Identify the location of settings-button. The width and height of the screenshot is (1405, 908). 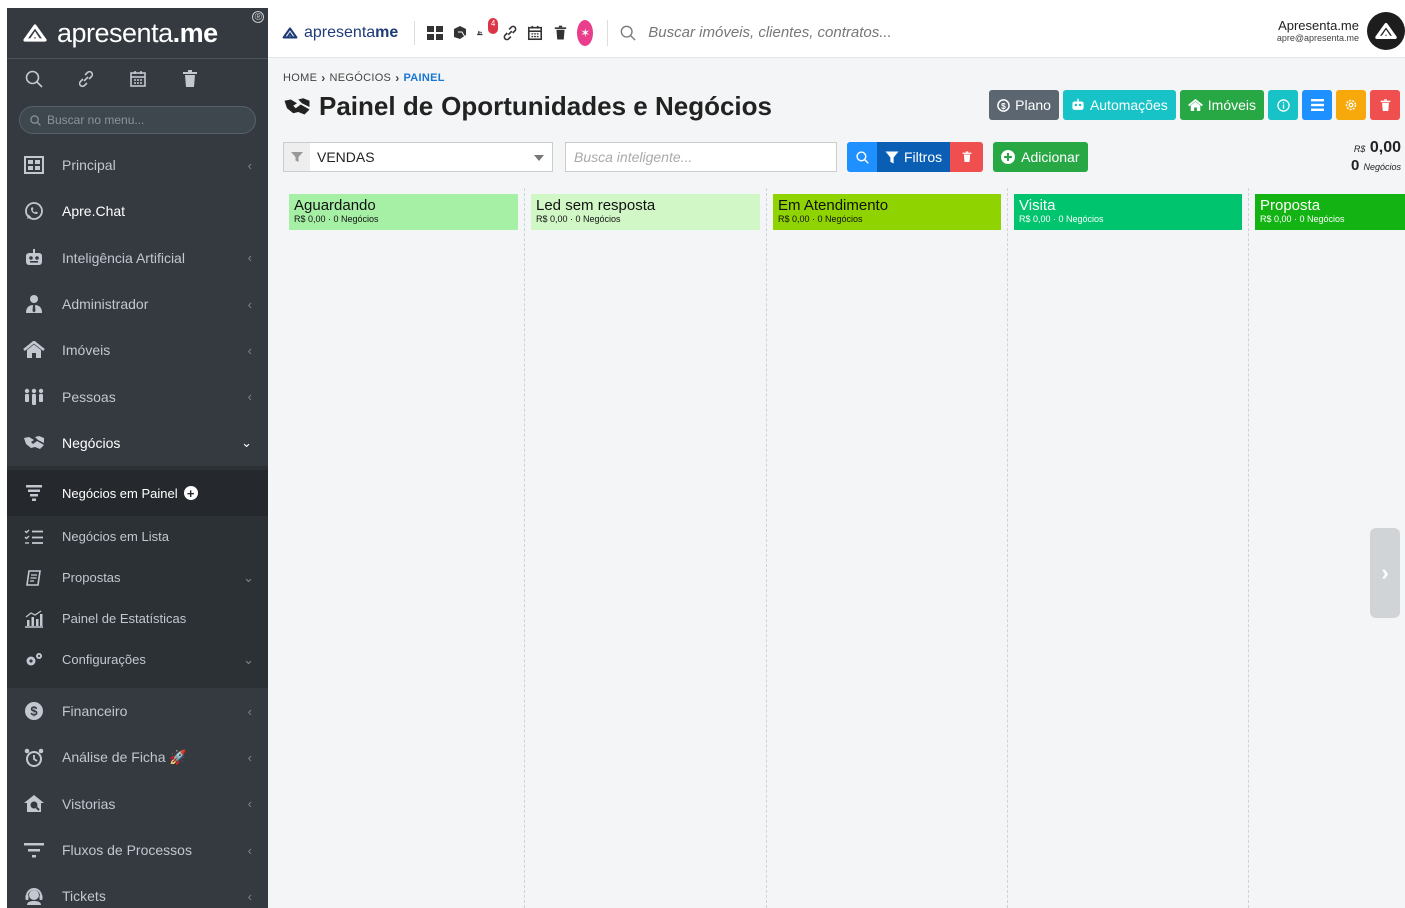
(1351, 105).